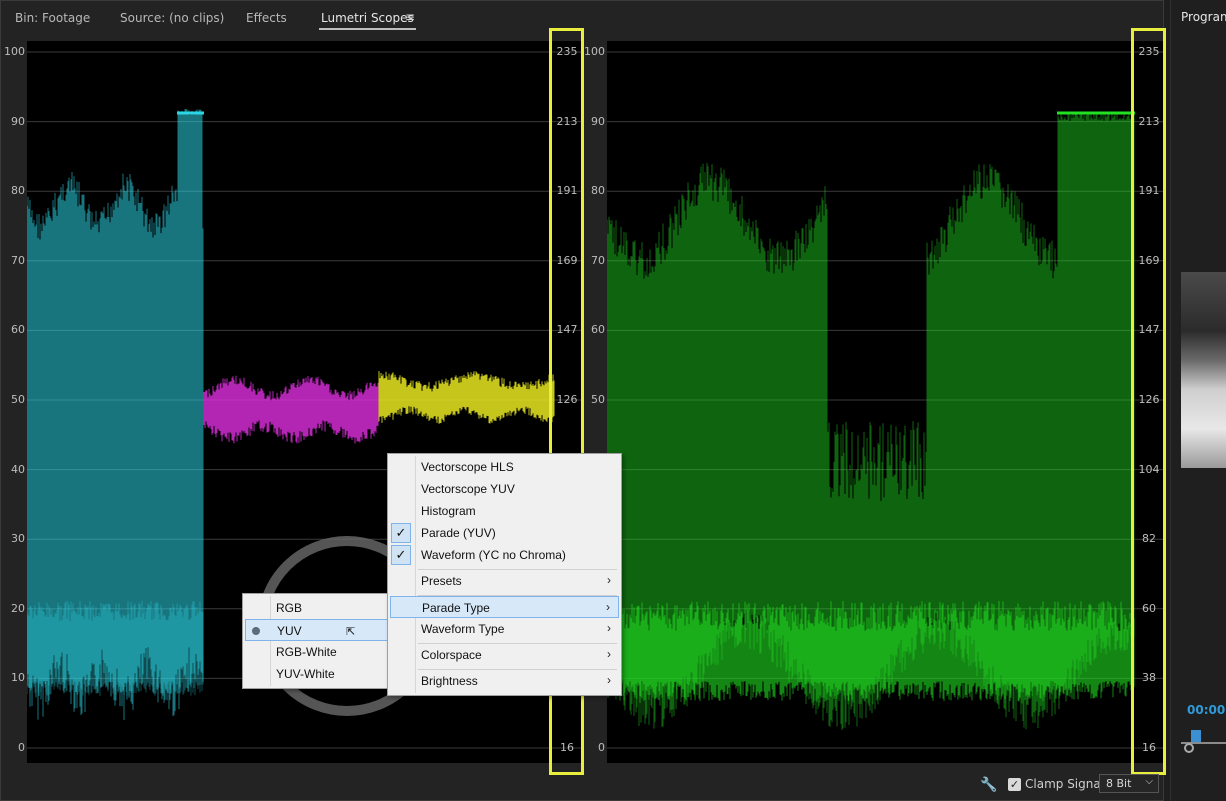 This screenshot has width=1226, height=801. I want to click on submenu-item-rgb-white: RGB-White, so click(316, 652).